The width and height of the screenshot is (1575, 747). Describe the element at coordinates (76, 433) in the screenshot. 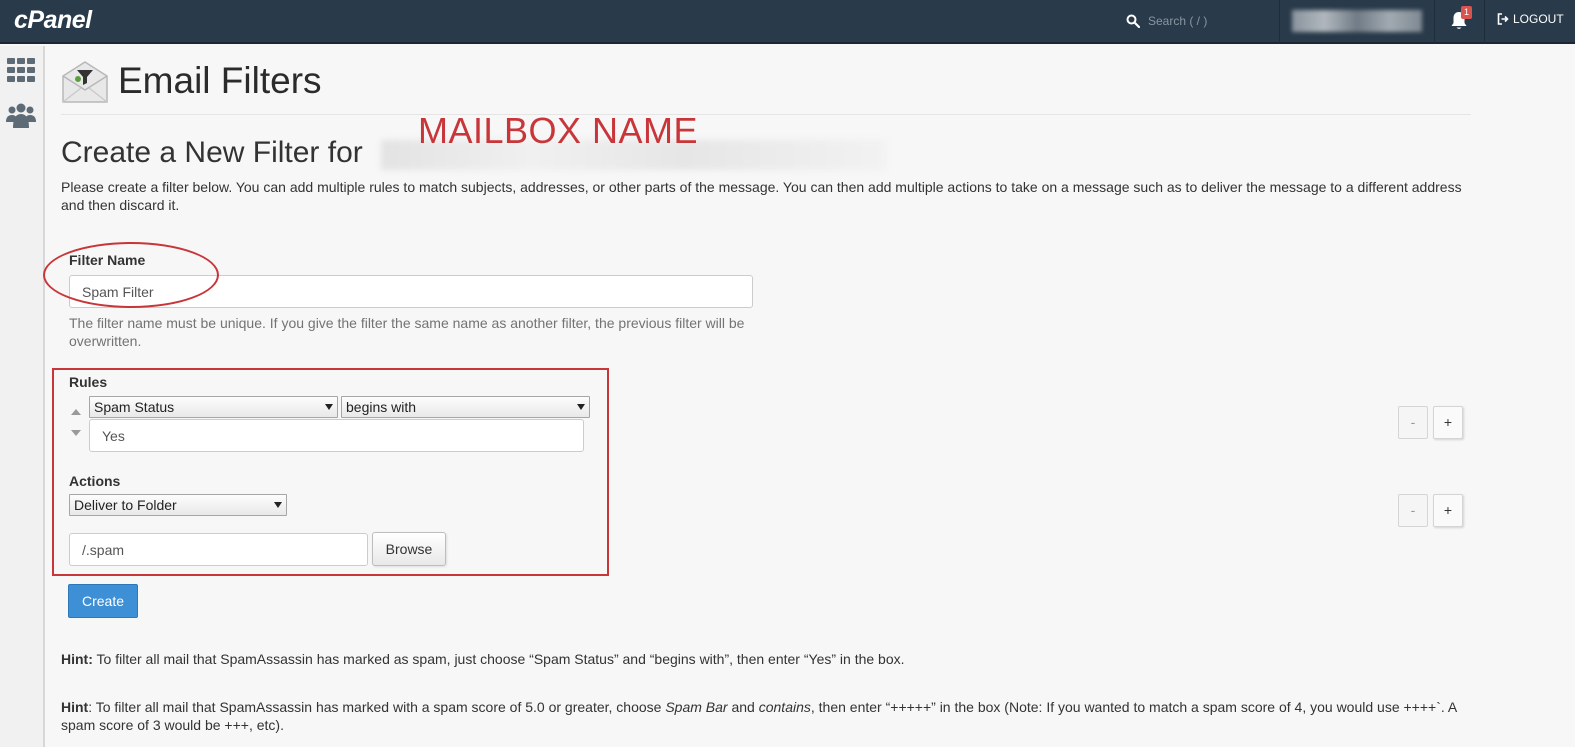

I see `move-rule-down-icon` at that location.